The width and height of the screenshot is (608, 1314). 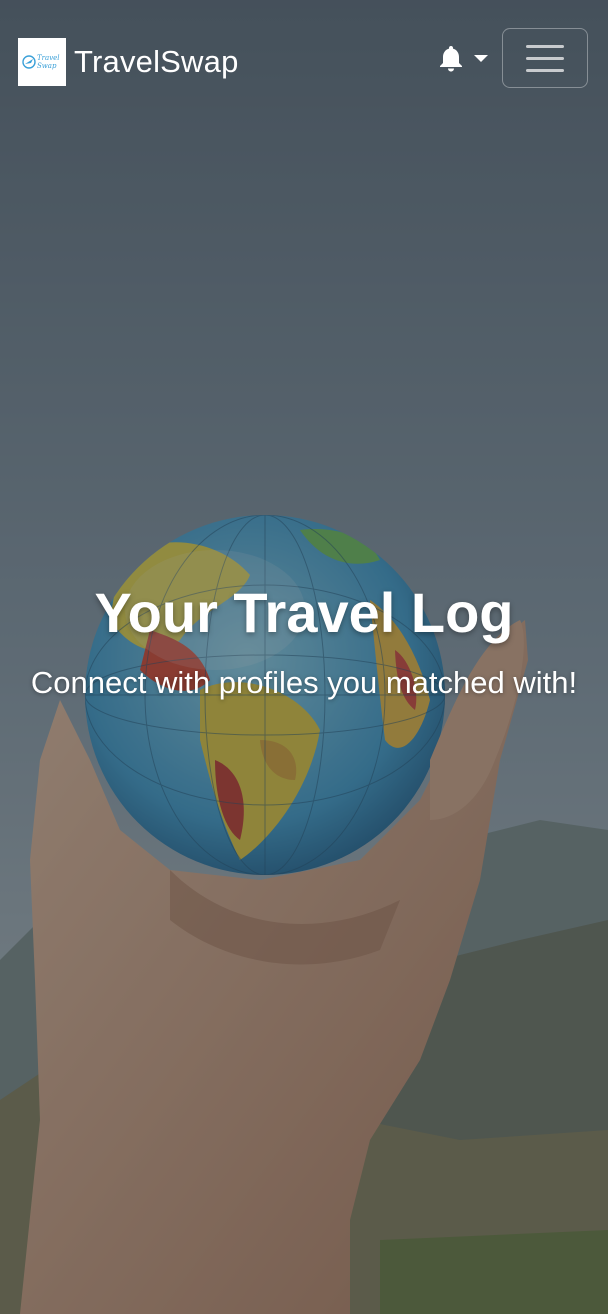 What do you see at coordinates (451, 59) in the screenshot?
I see `bell-icon` at bounding box center [451, 59].